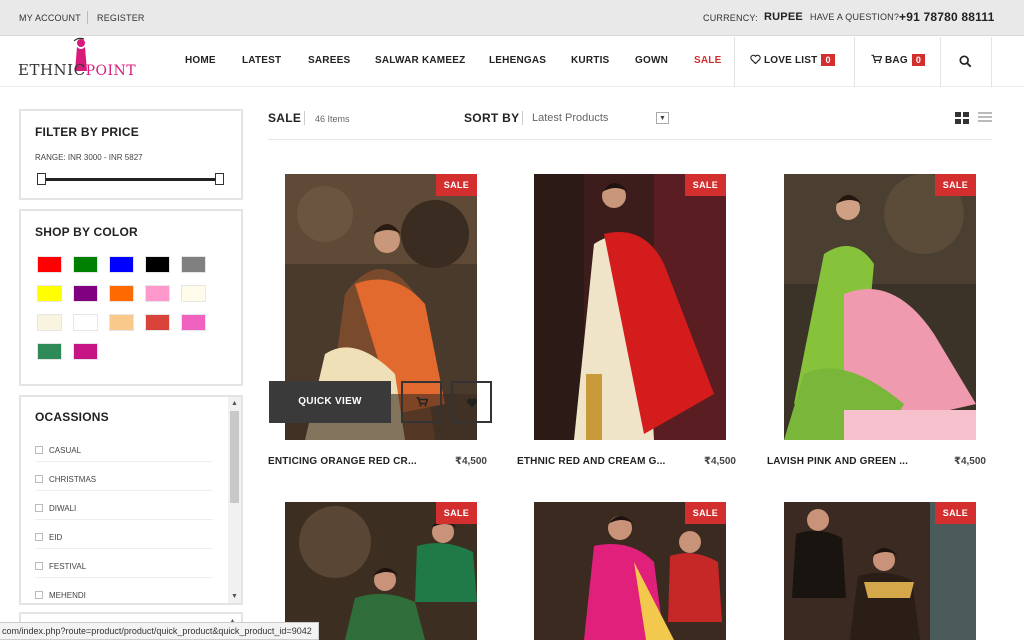 Image resolution: width=1024 pixels, height=640 pixels. Describe the element at coordinates (234, 403) in the screenshot. I see `scroll-up-icon: ▲` at that location.